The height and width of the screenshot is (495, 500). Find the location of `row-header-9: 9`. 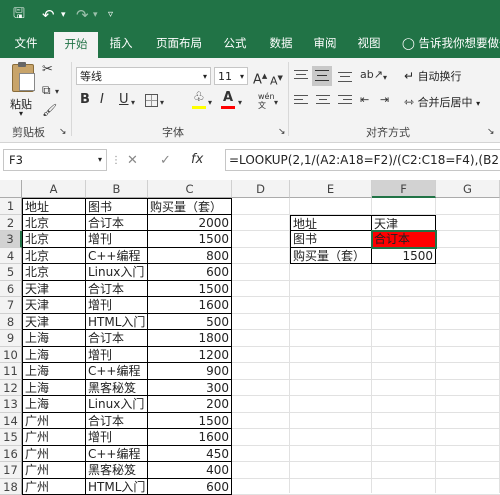

row-header-9: 9 is located at coordinates (11, 338).